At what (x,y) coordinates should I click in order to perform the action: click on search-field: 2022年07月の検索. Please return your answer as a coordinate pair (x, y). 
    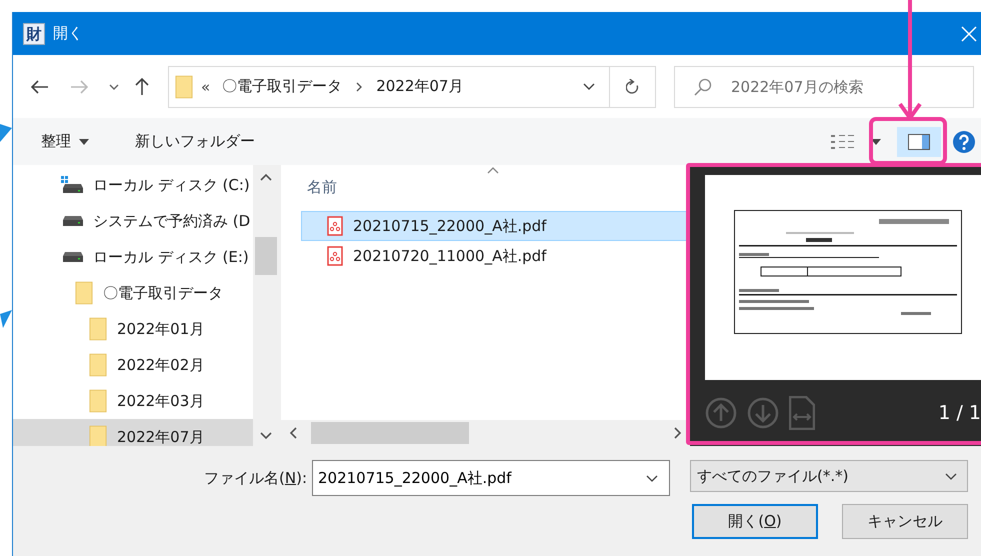
    Looking at the image, I should click on (824, 87).